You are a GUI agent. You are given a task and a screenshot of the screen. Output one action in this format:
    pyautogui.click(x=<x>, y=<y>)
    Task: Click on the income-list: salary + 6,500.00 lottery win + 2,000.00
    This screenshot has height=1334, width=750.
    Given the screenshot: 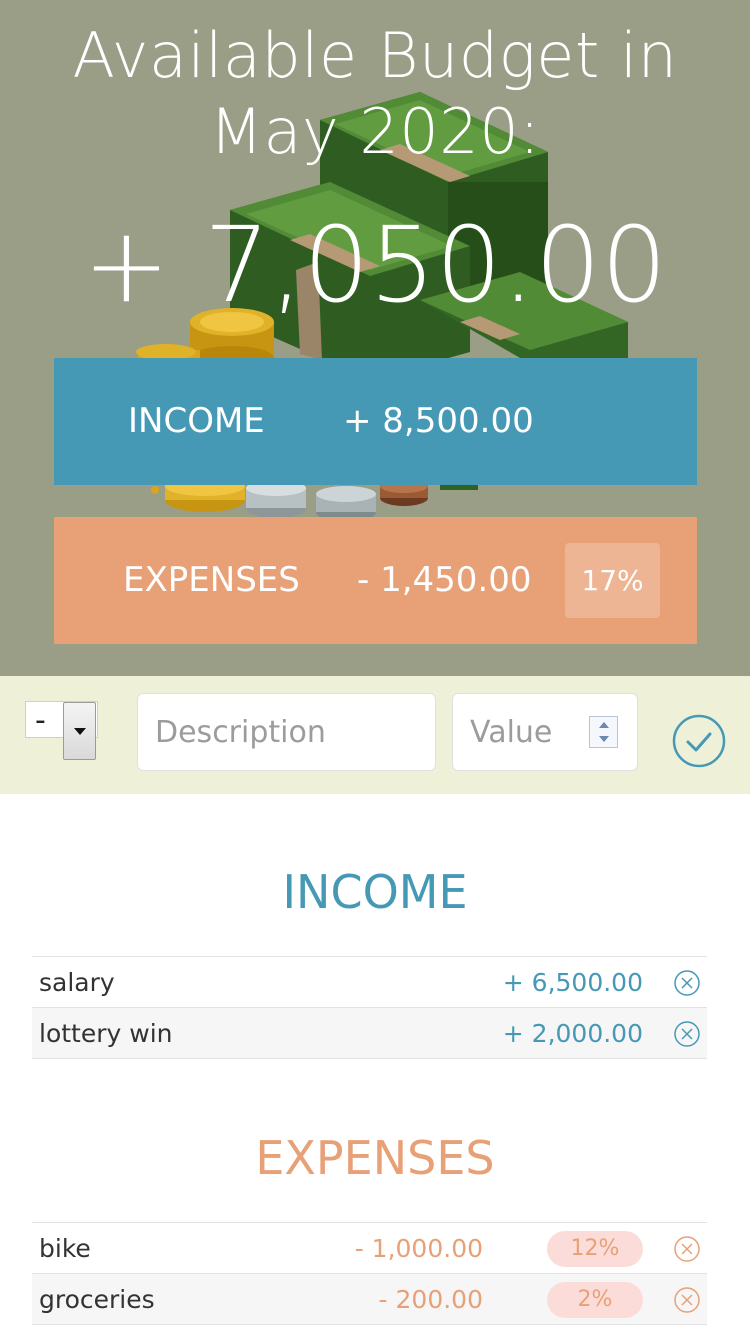 What is the action you would take?
    pyautogui.click(x=369, y=1007)
    